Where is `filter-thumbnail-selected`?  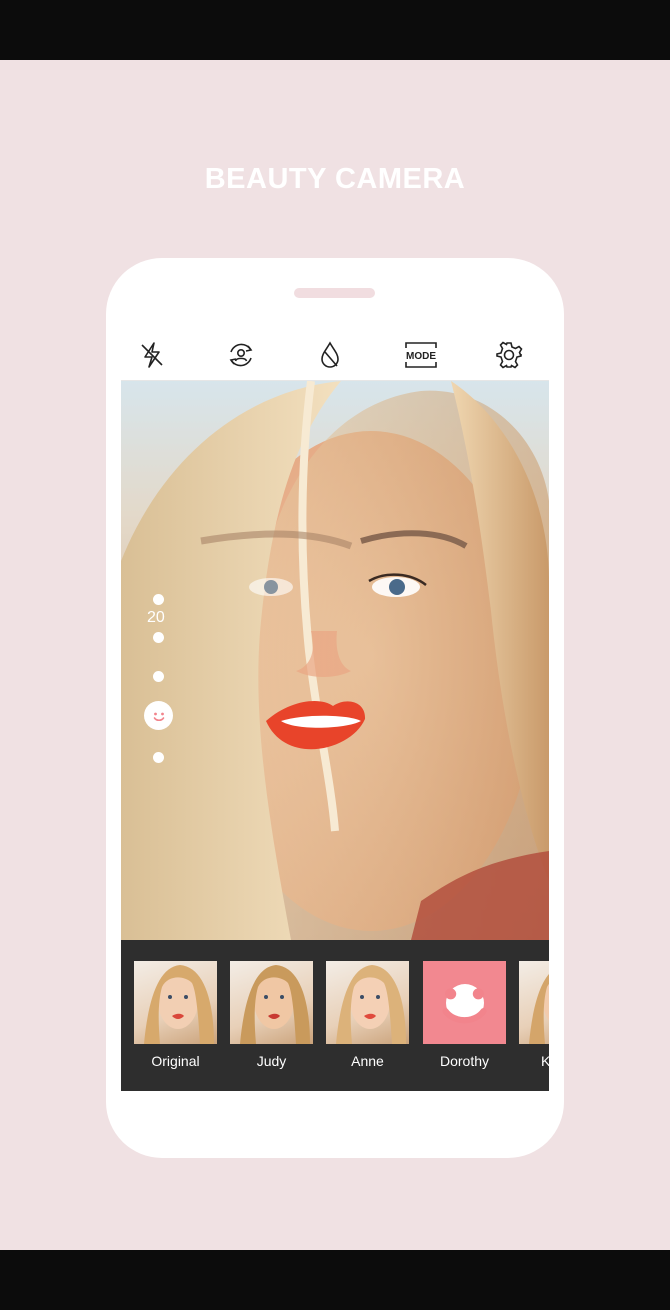
filter-thumbnail-selected is located at coordinates (464, 1002).